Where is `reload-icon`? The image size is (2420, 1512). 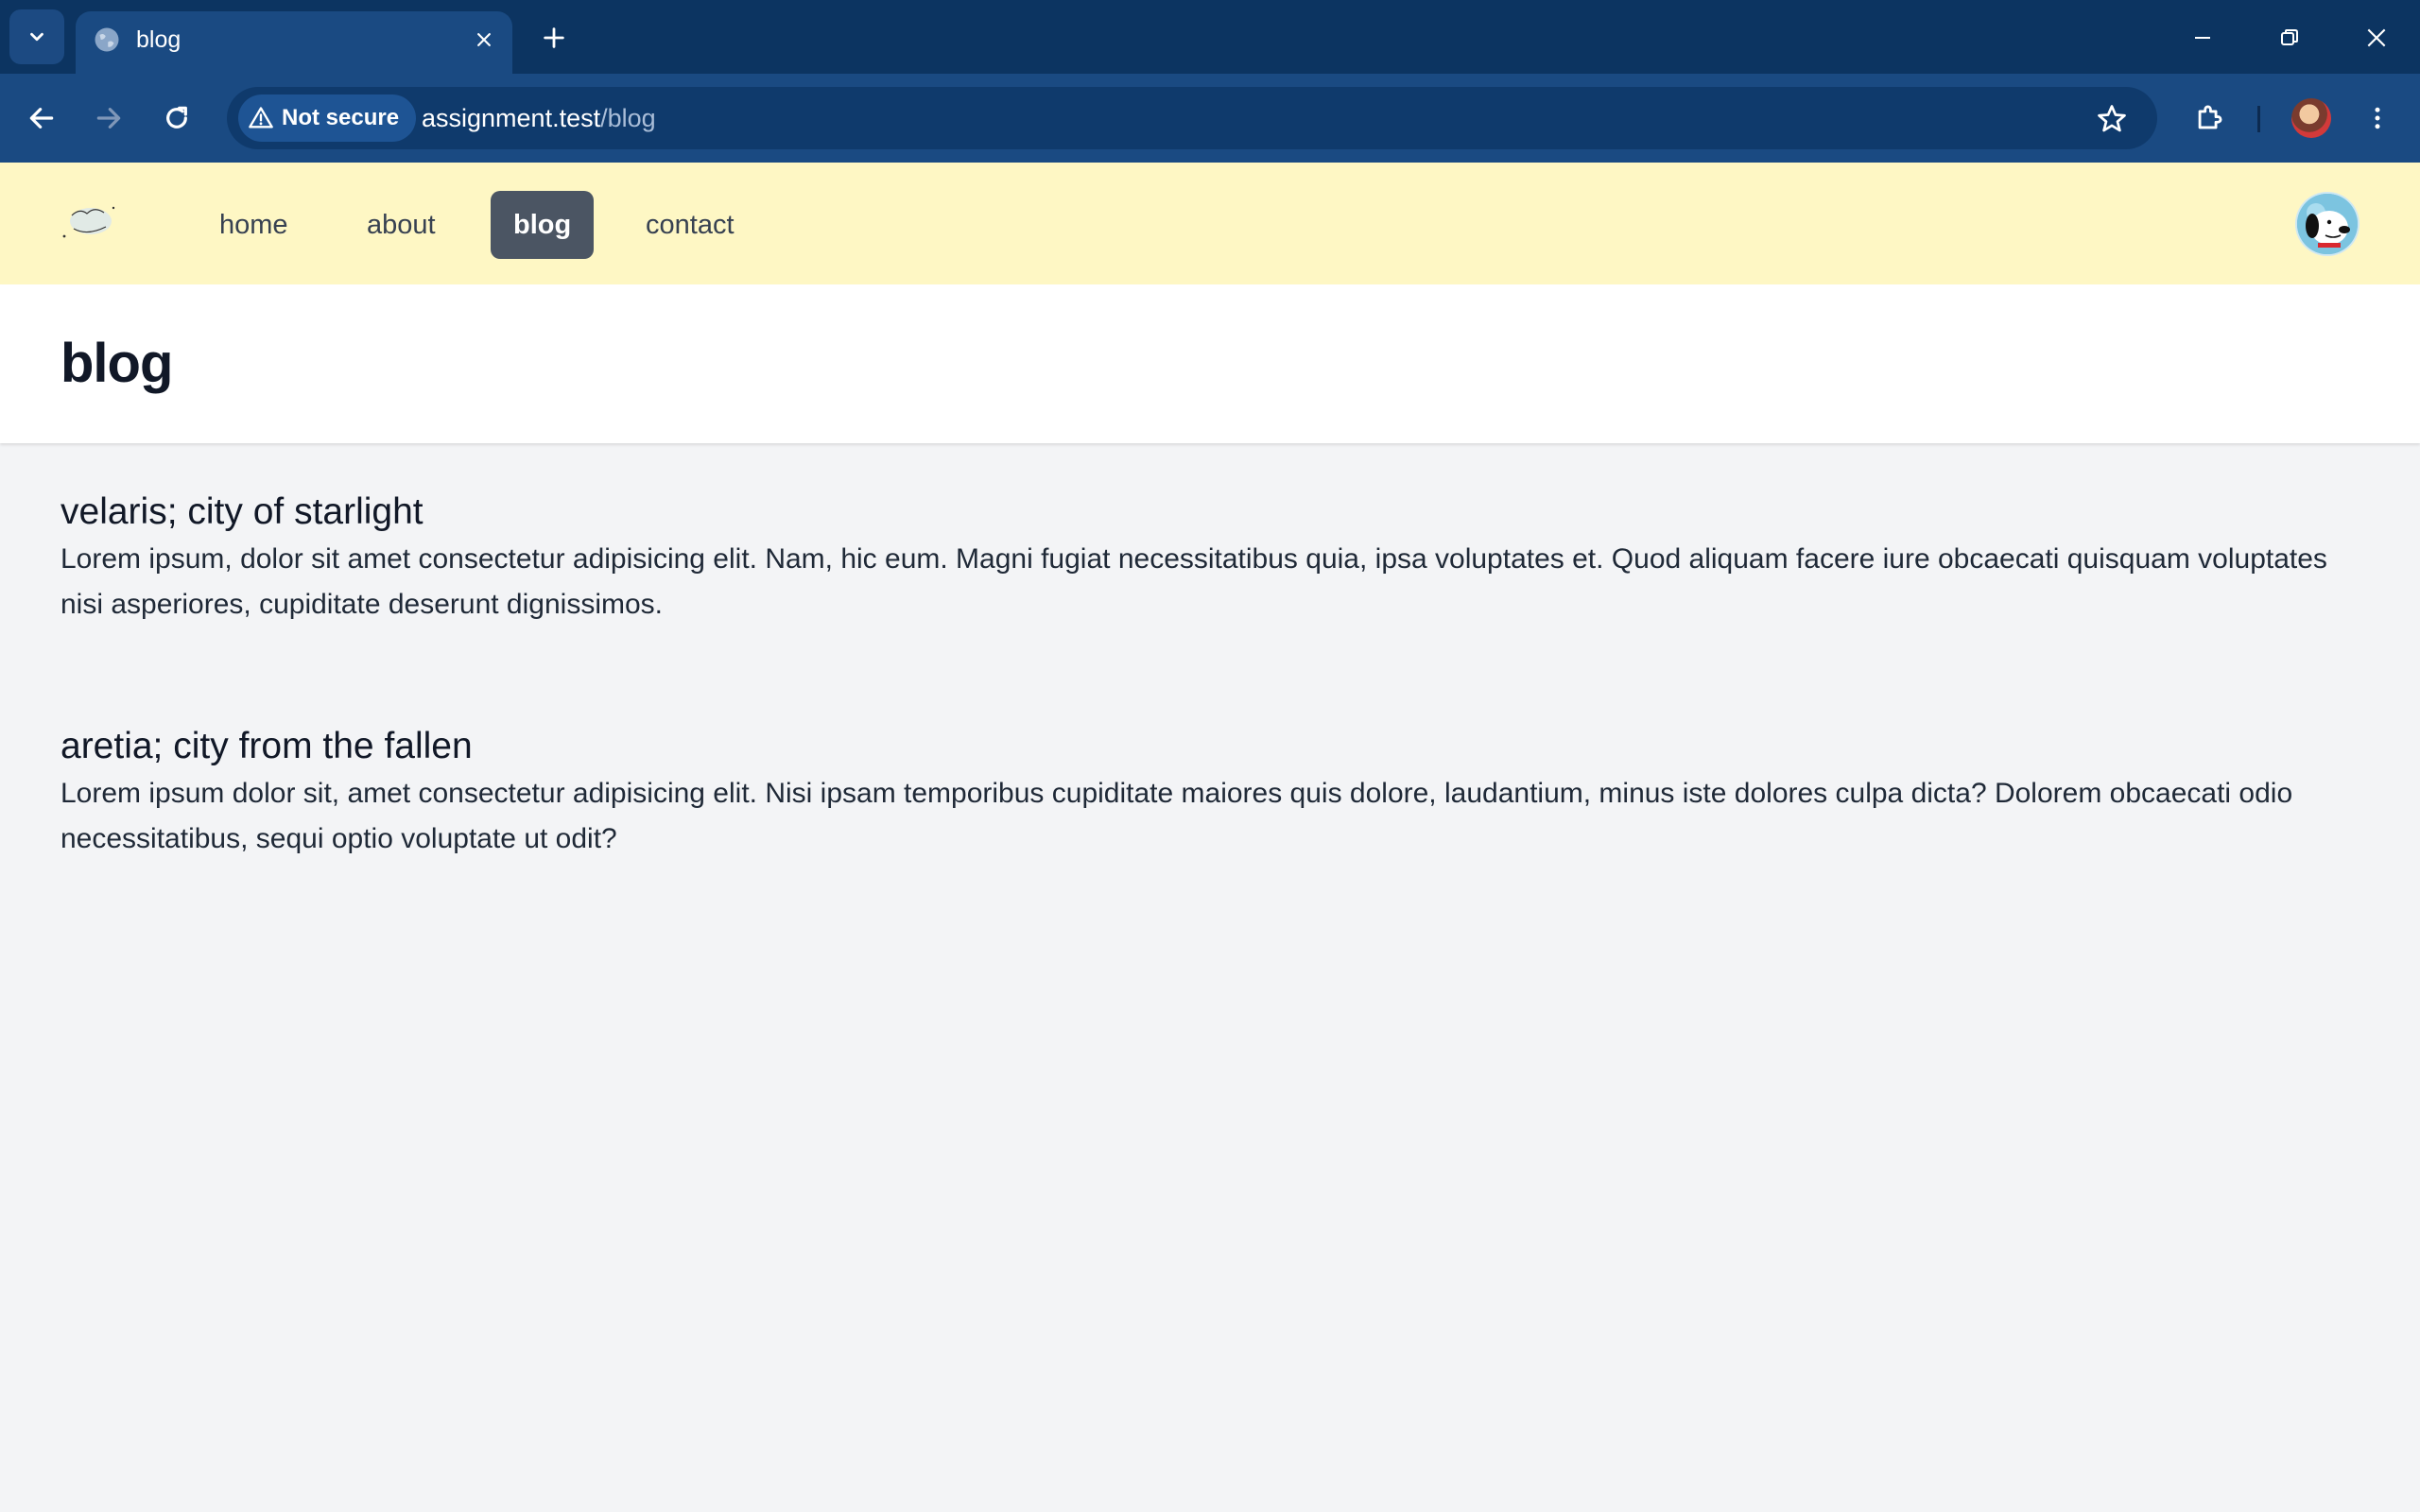
reload-icon is located at coordinates (177, 117).